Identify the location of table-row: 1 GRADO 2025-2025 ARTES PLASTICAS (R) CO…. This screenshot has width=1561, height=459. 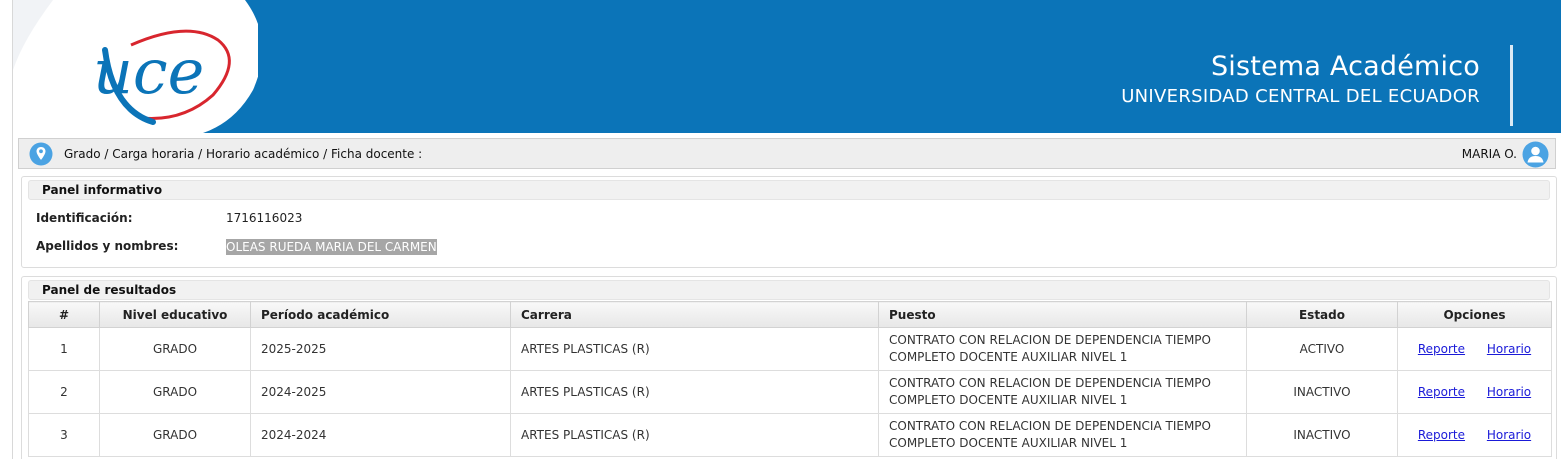
(790, 349).